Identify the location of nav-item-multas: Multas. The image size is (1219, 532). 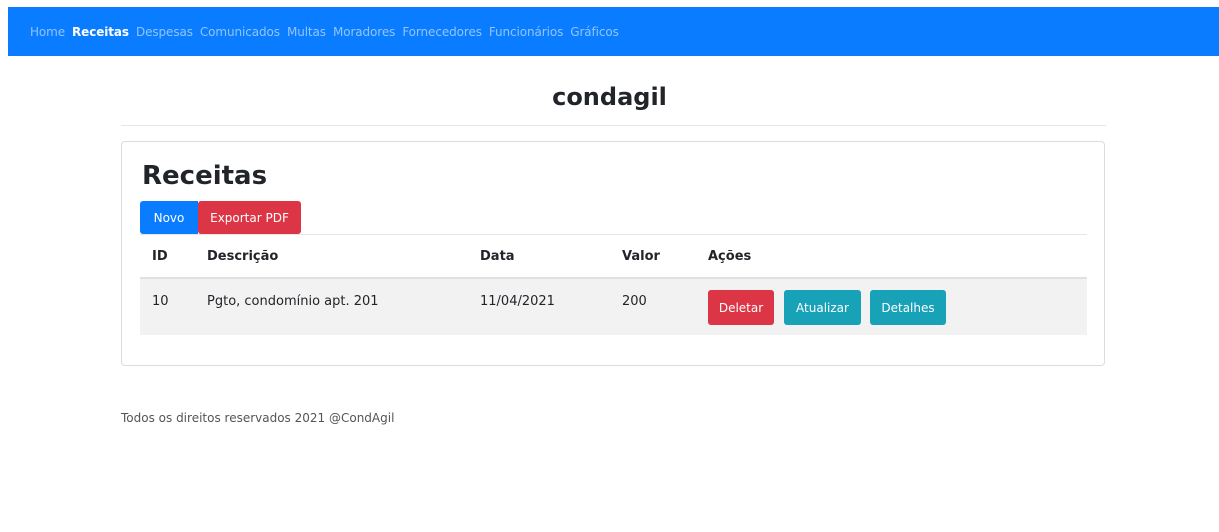
(306, 32).